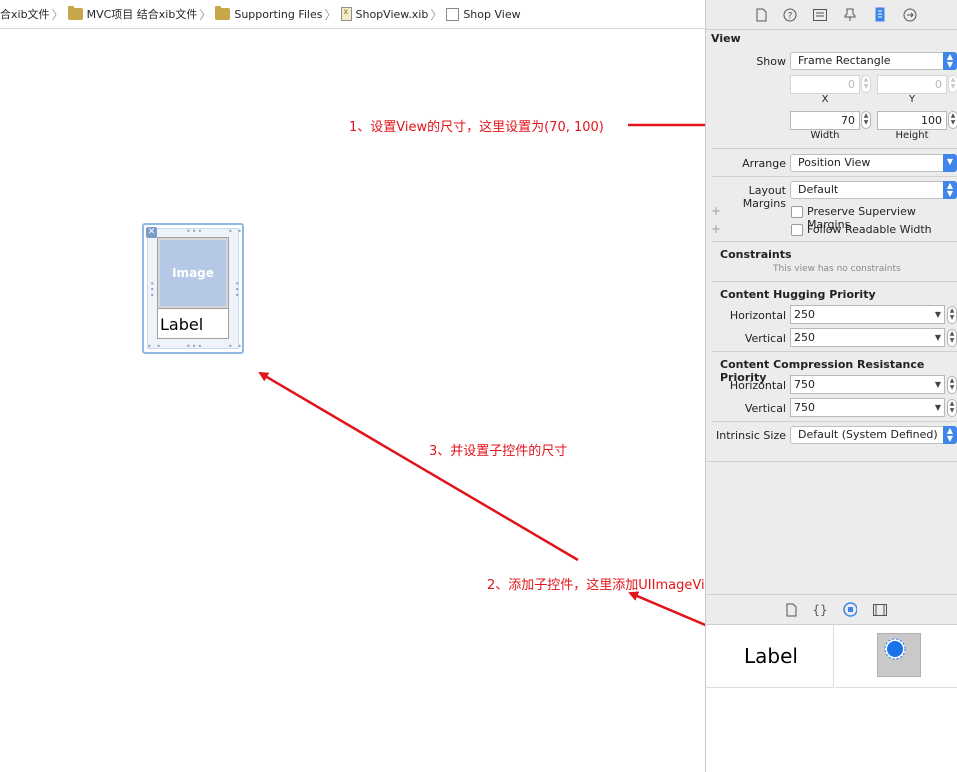 This screenshot has width=957, height=772. Describe the element at coordinates (866, 120) in the screenshot. I see `width-stepper: ▲ ▼` at that location.